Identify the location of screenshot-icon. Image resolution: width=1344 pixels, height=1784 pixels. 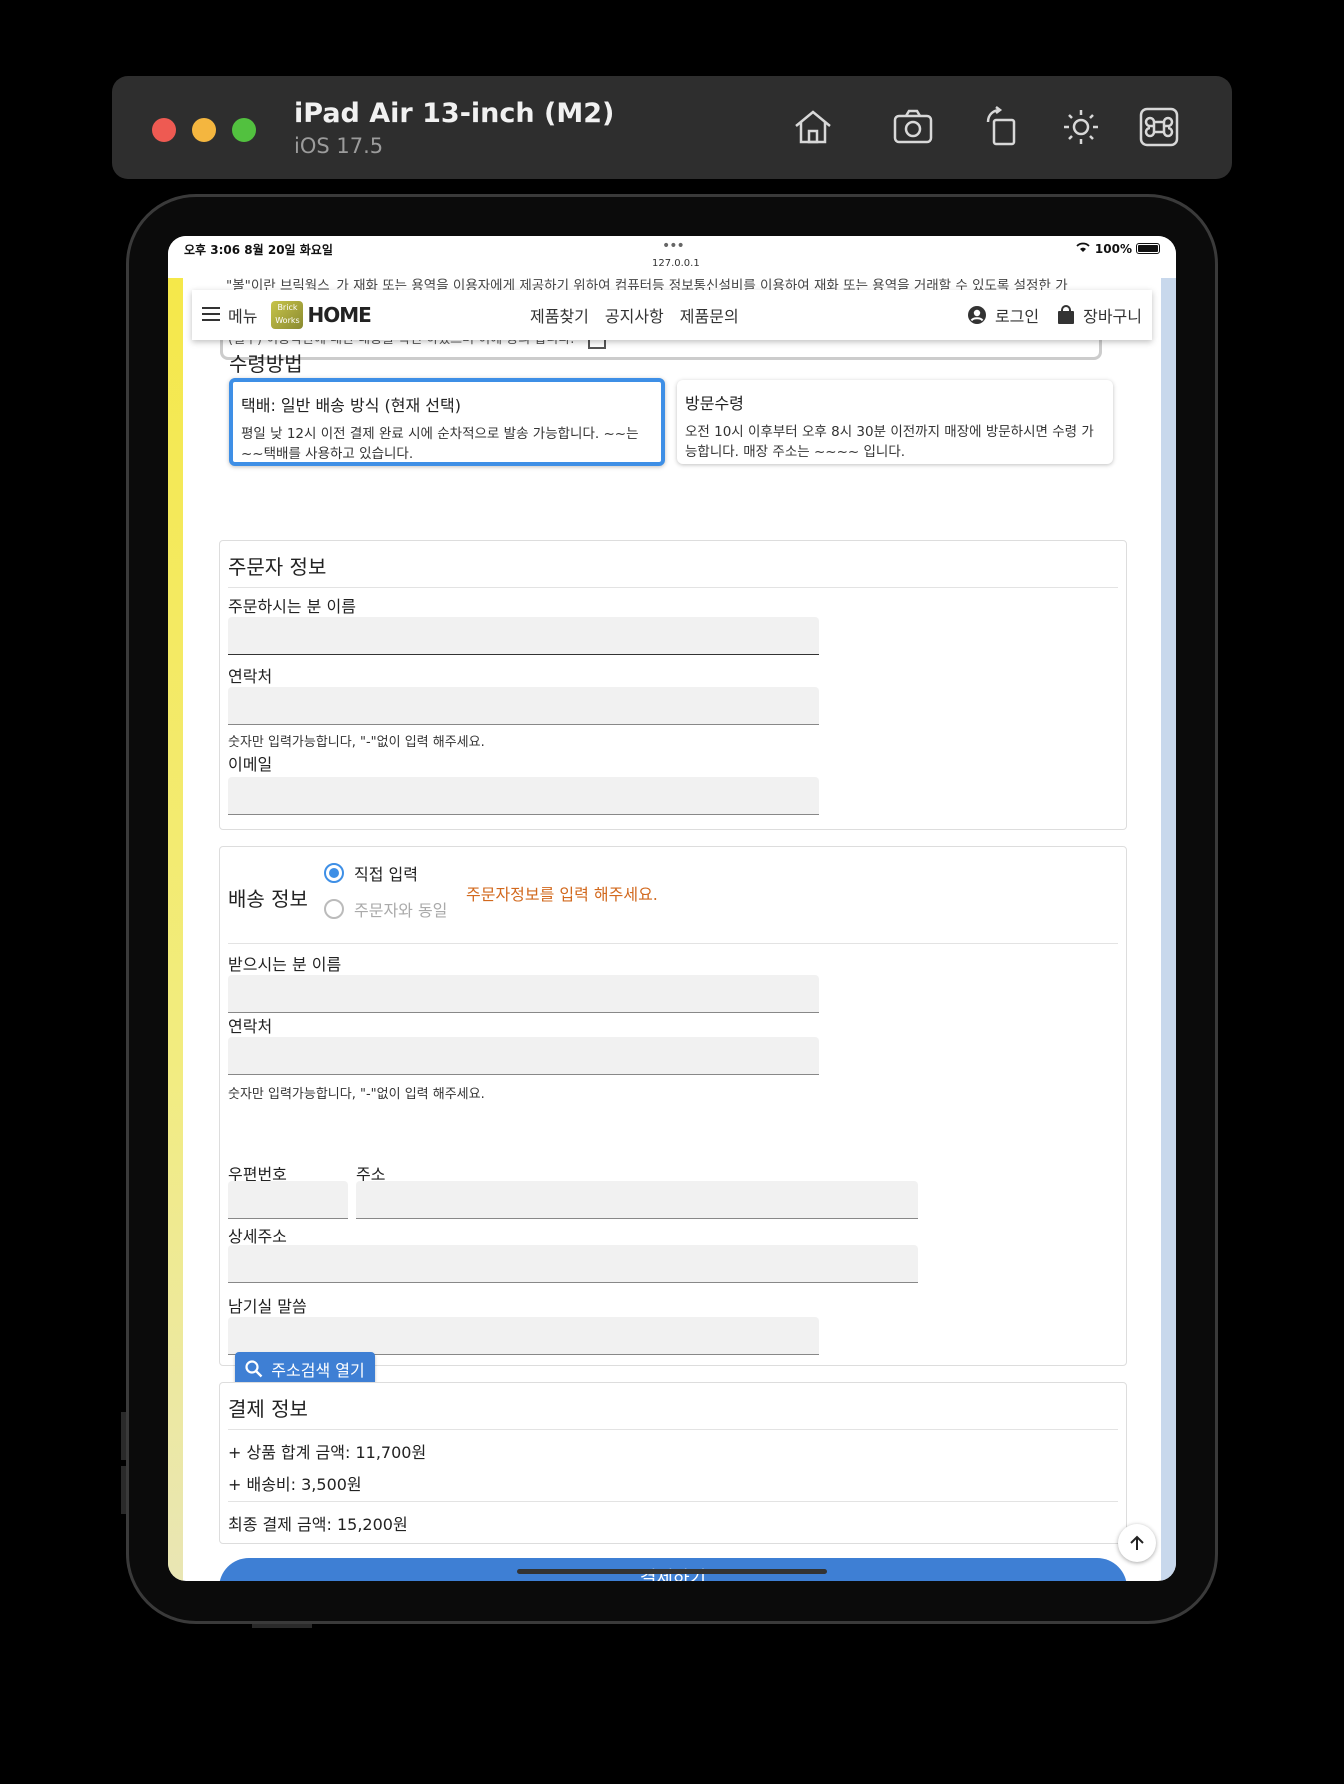
(913, 127).